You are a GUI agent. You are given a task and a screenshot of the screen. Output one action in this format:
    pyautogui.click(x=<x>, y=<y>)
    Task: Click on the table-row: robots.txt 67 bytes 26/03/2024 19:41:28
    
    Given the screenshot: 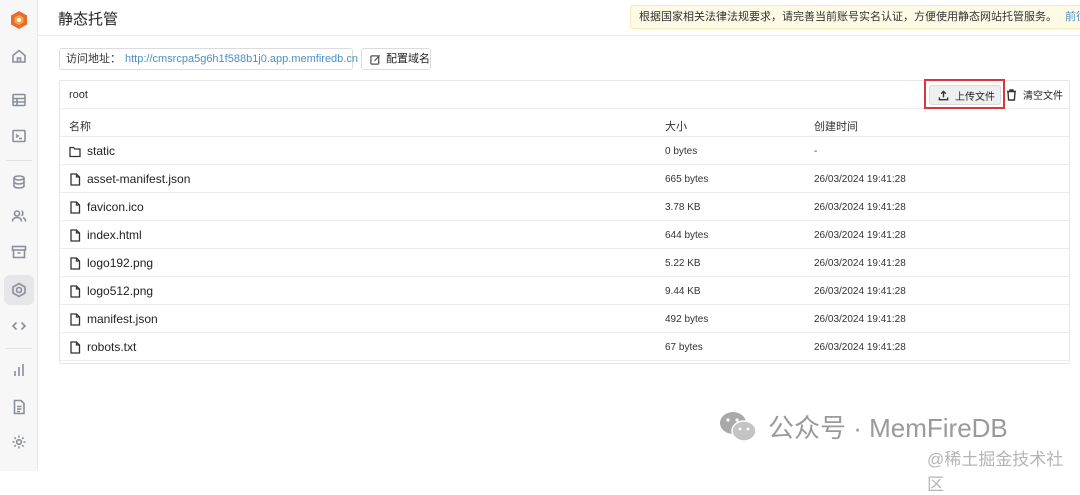 What is the action you would take?
    pyautogui.click(x=564, y=347)
    